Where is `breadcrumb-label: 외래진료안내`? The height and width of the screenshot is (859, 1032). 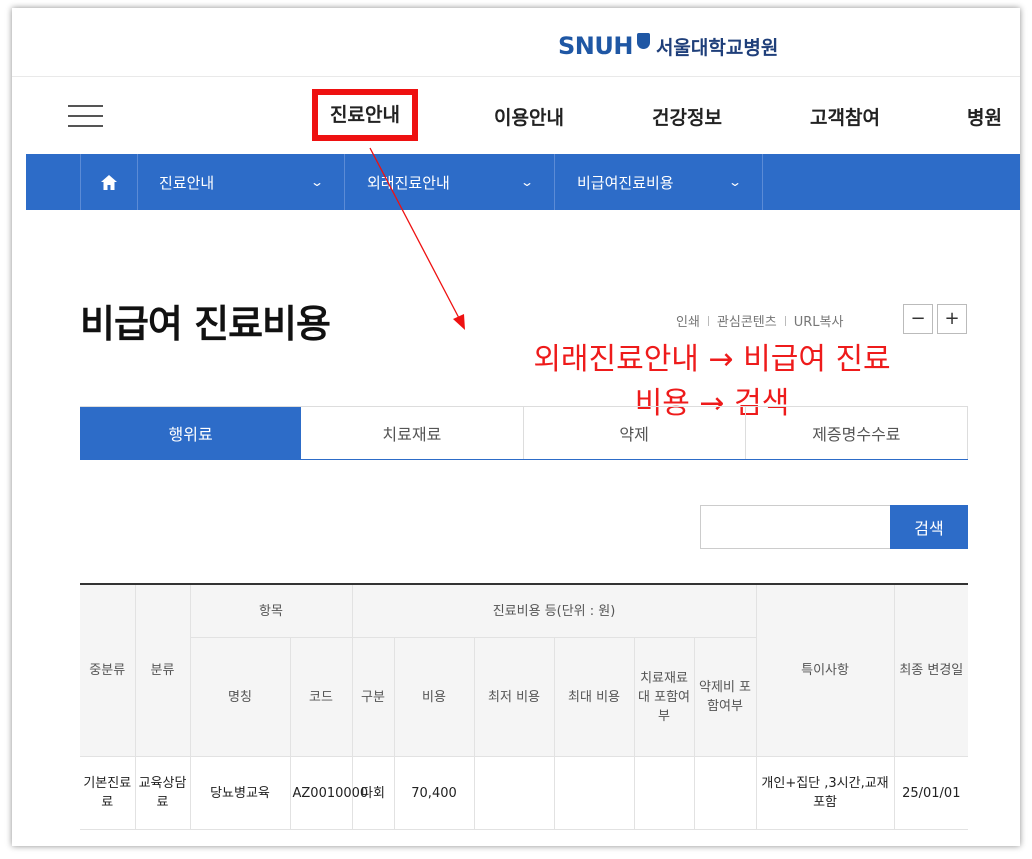
breadcrumb-label: 외래진료안내 is located at coordinates (408, 182).